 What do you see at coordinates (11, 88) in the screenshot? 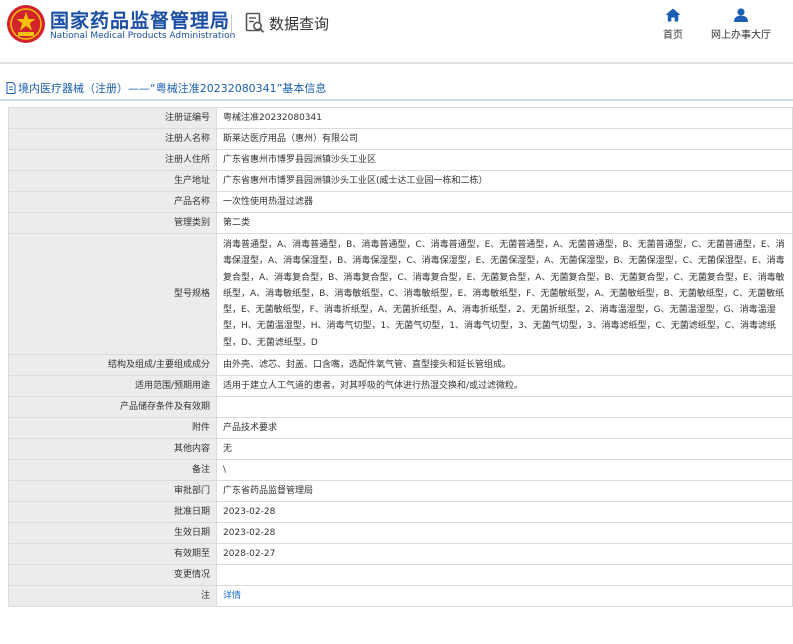
I see `document-icon` at bounding box center [11, 88].